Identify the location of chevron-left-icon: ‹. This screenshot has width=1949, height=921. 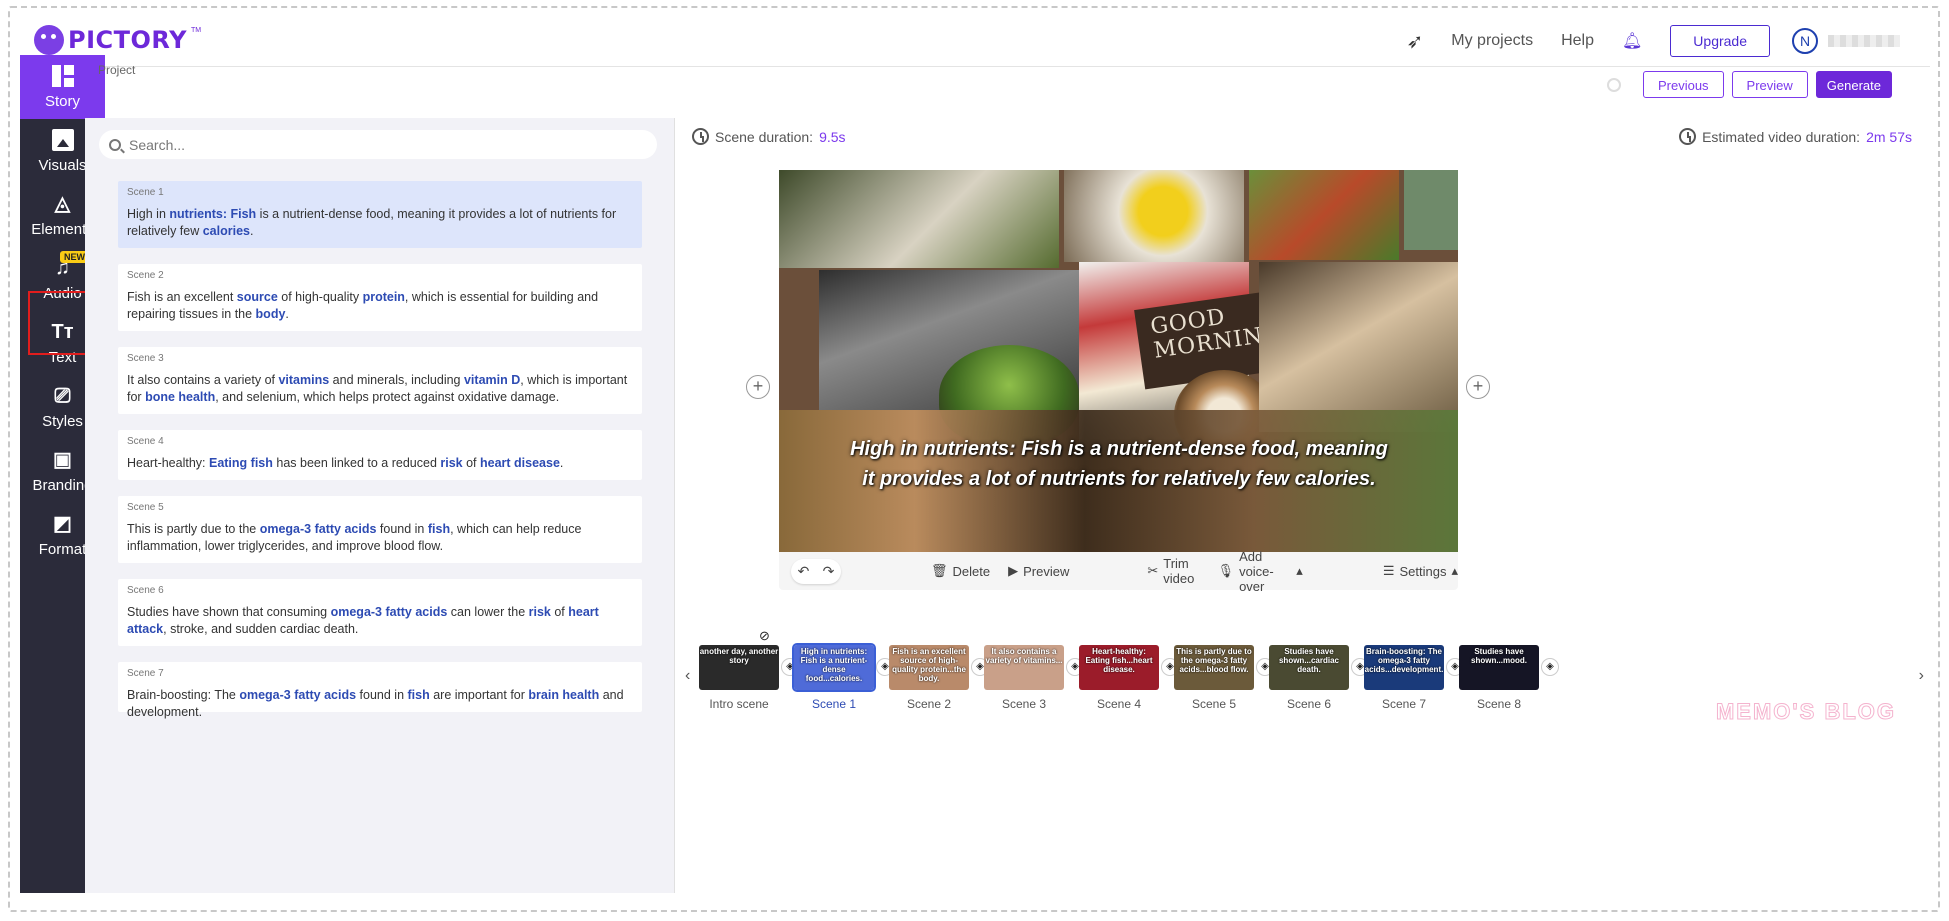
(687, 676).